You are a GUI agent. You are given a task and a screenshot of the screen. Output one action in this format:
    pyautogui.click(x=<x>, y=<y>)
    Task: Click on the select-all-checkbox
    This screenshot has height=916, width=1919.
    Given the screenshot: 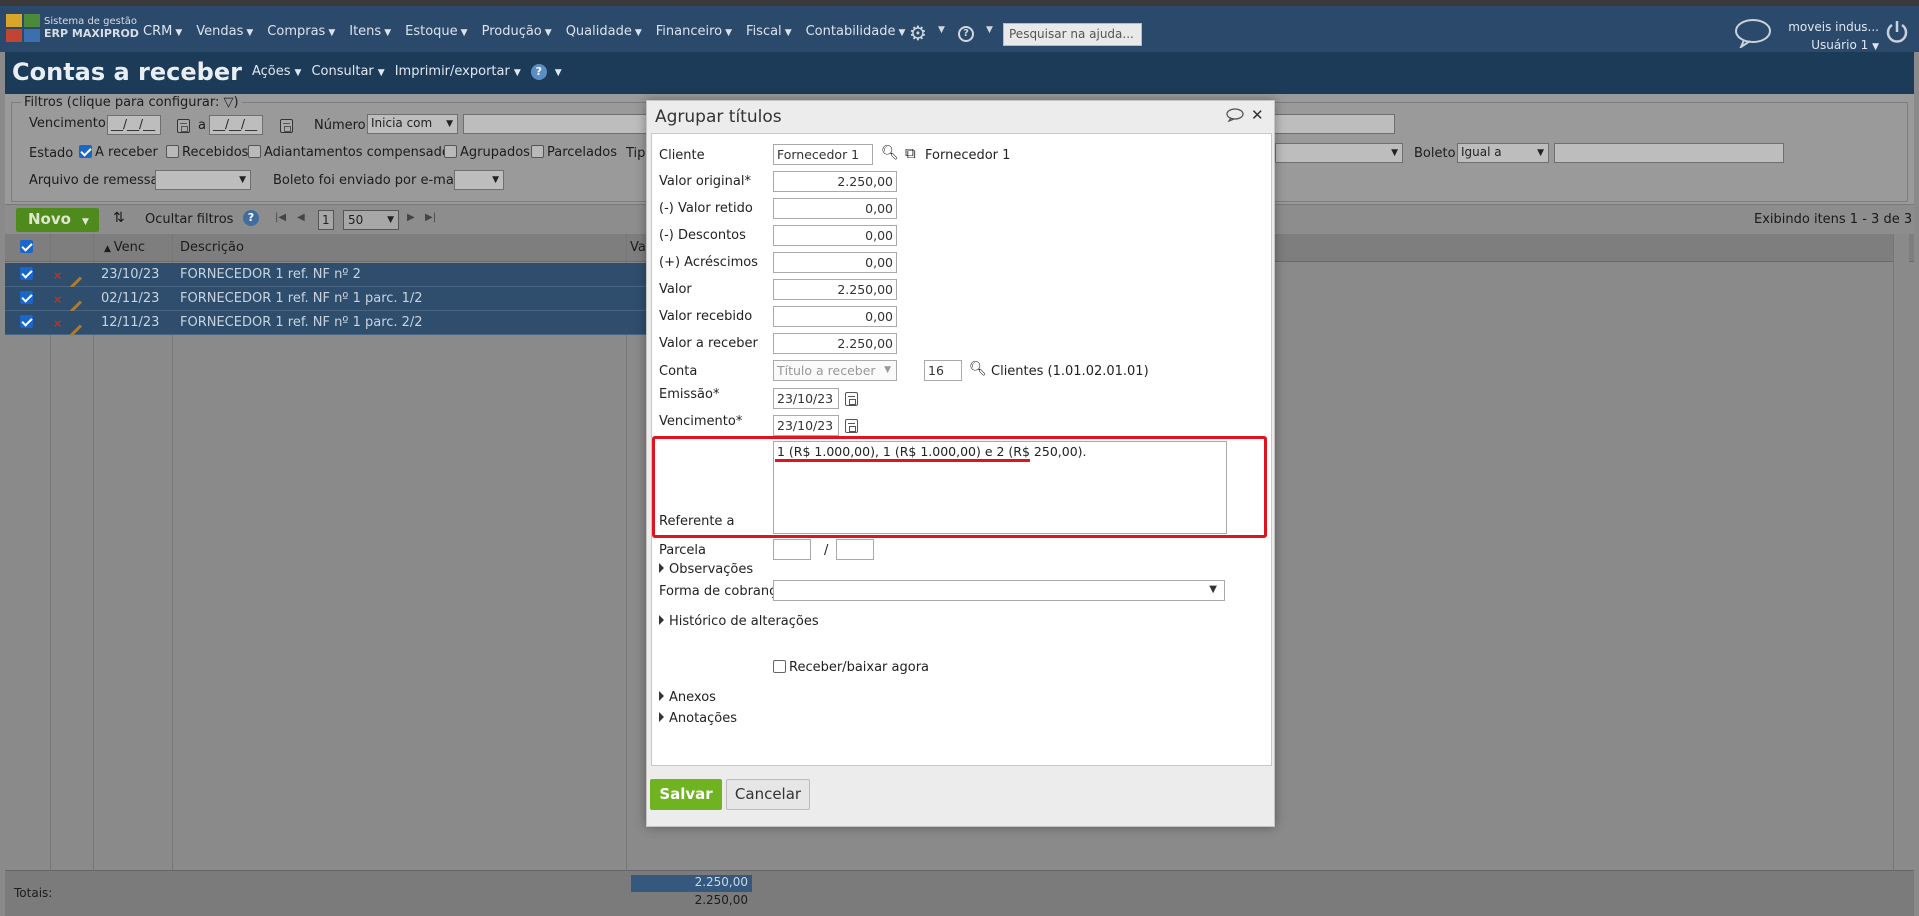 What is the action you would take?
    pyautogui.click(x=28, y=247)
    